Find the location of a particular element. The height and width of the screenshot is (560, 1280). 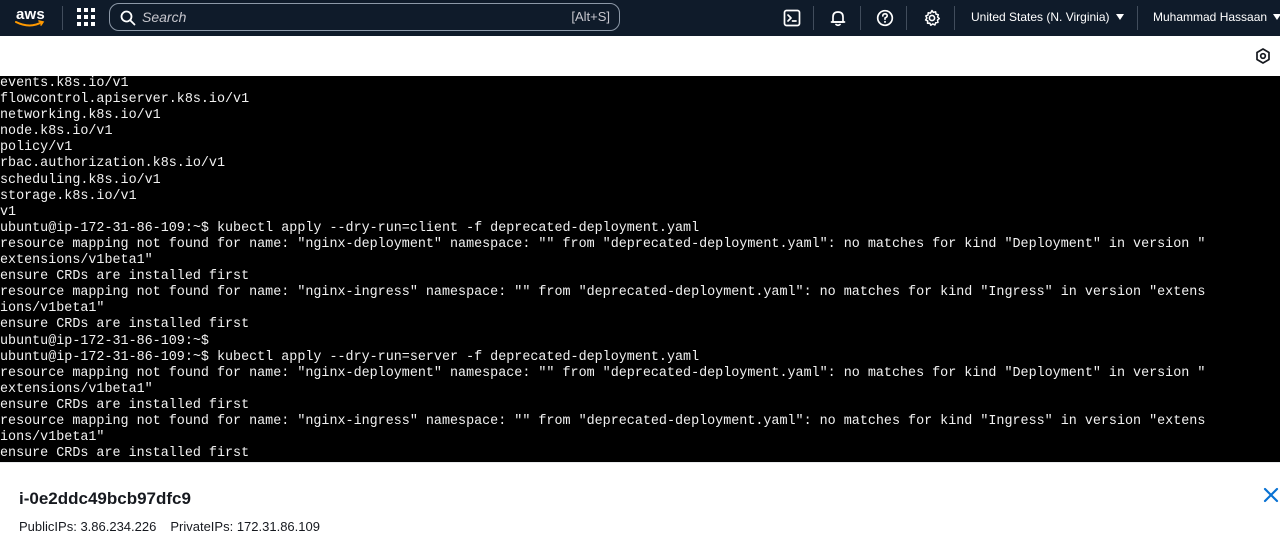

terminal-line: storage.k8s.io/v1 is located at coordinates (68, 196).